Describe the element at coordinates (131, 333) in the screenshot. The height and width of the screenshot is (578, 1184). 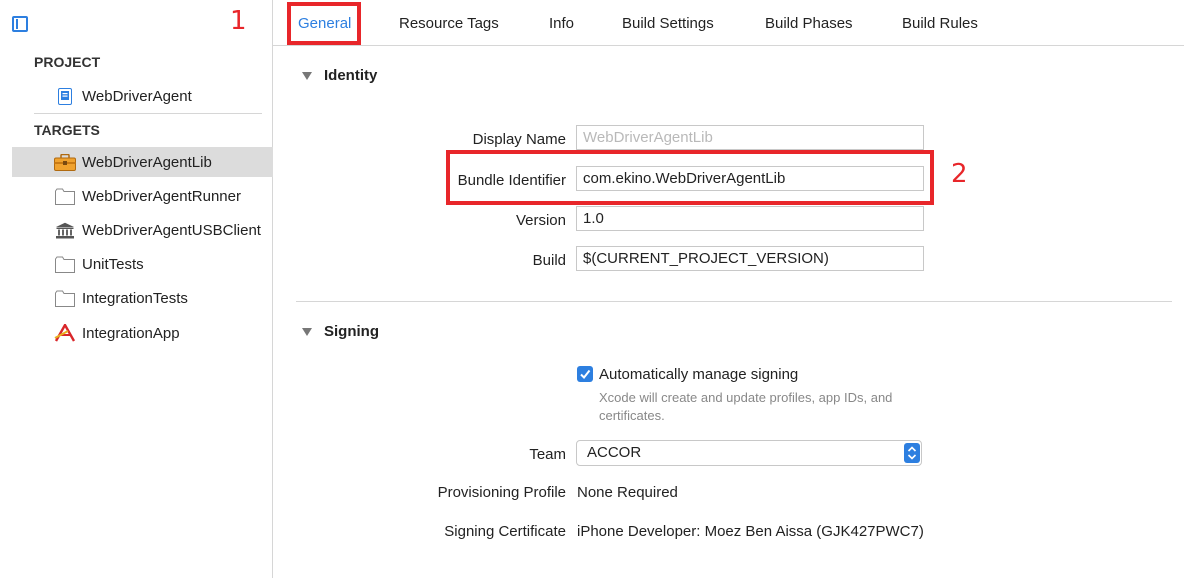
I see `sidebar-item-label: IntegrationApp` at that location.